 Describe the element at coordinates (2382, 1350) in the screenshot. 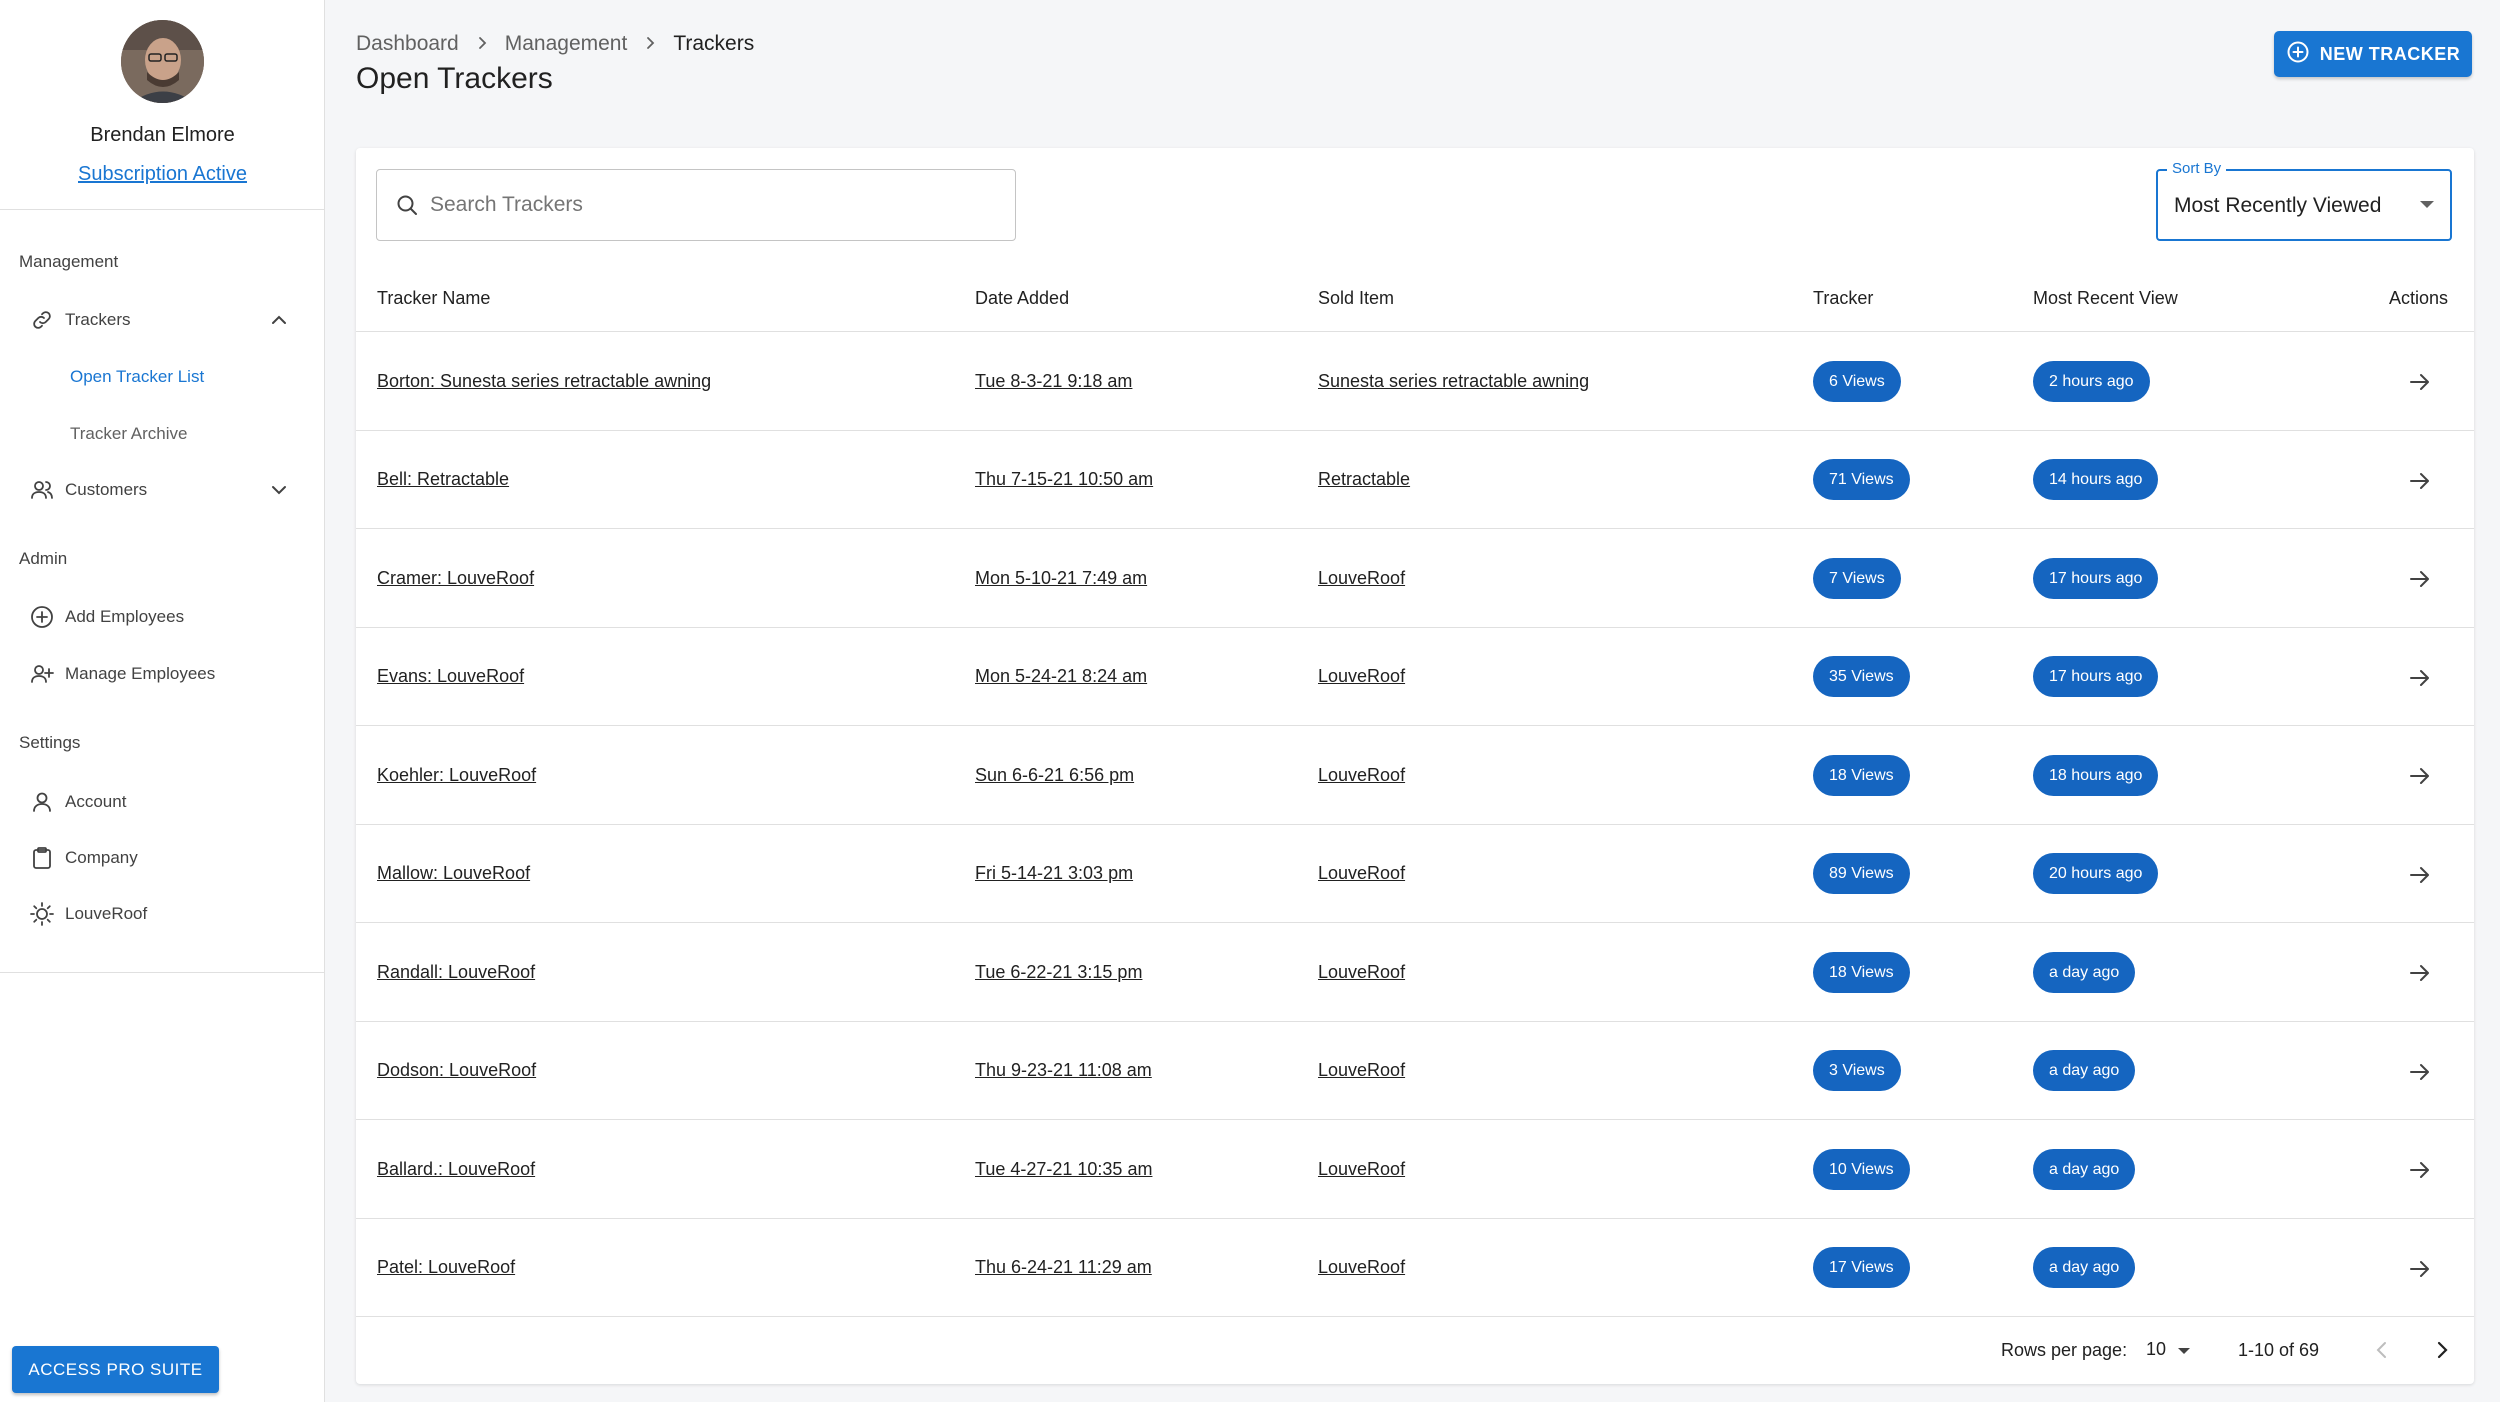

I see `previous-page-icon` at that location.